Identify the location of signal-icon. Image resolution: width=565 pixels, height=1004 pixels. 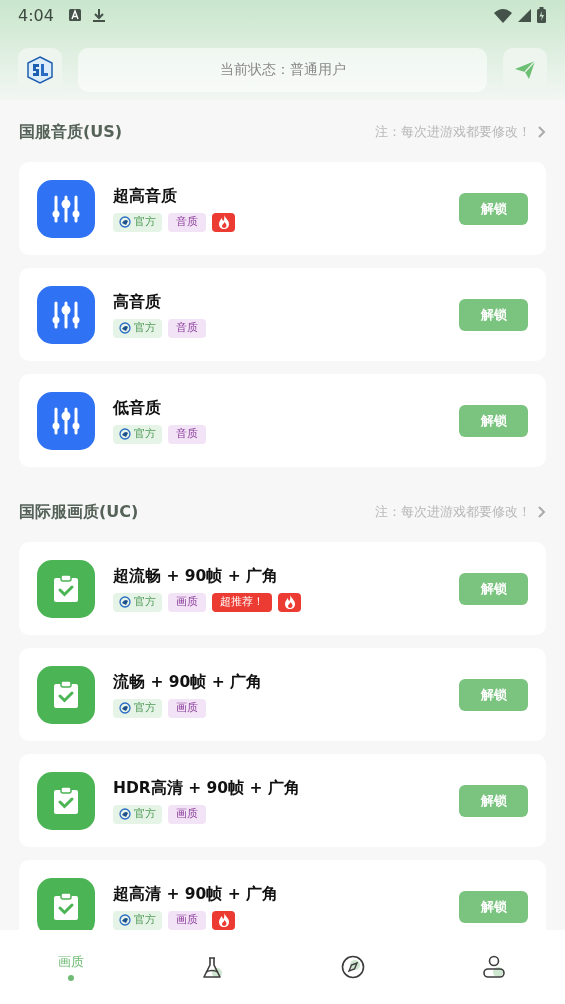
(524, 15).